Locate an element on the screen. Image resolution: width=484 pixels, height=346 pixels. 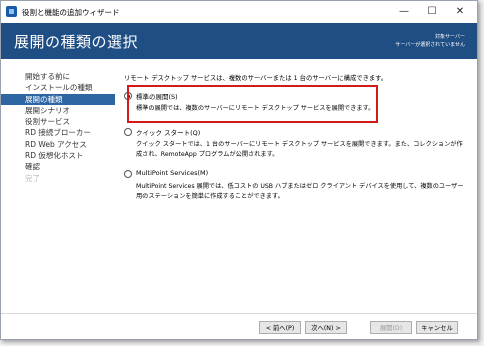
target-server-value: サーバーが選択されていません is located at coordinates (430, 44).